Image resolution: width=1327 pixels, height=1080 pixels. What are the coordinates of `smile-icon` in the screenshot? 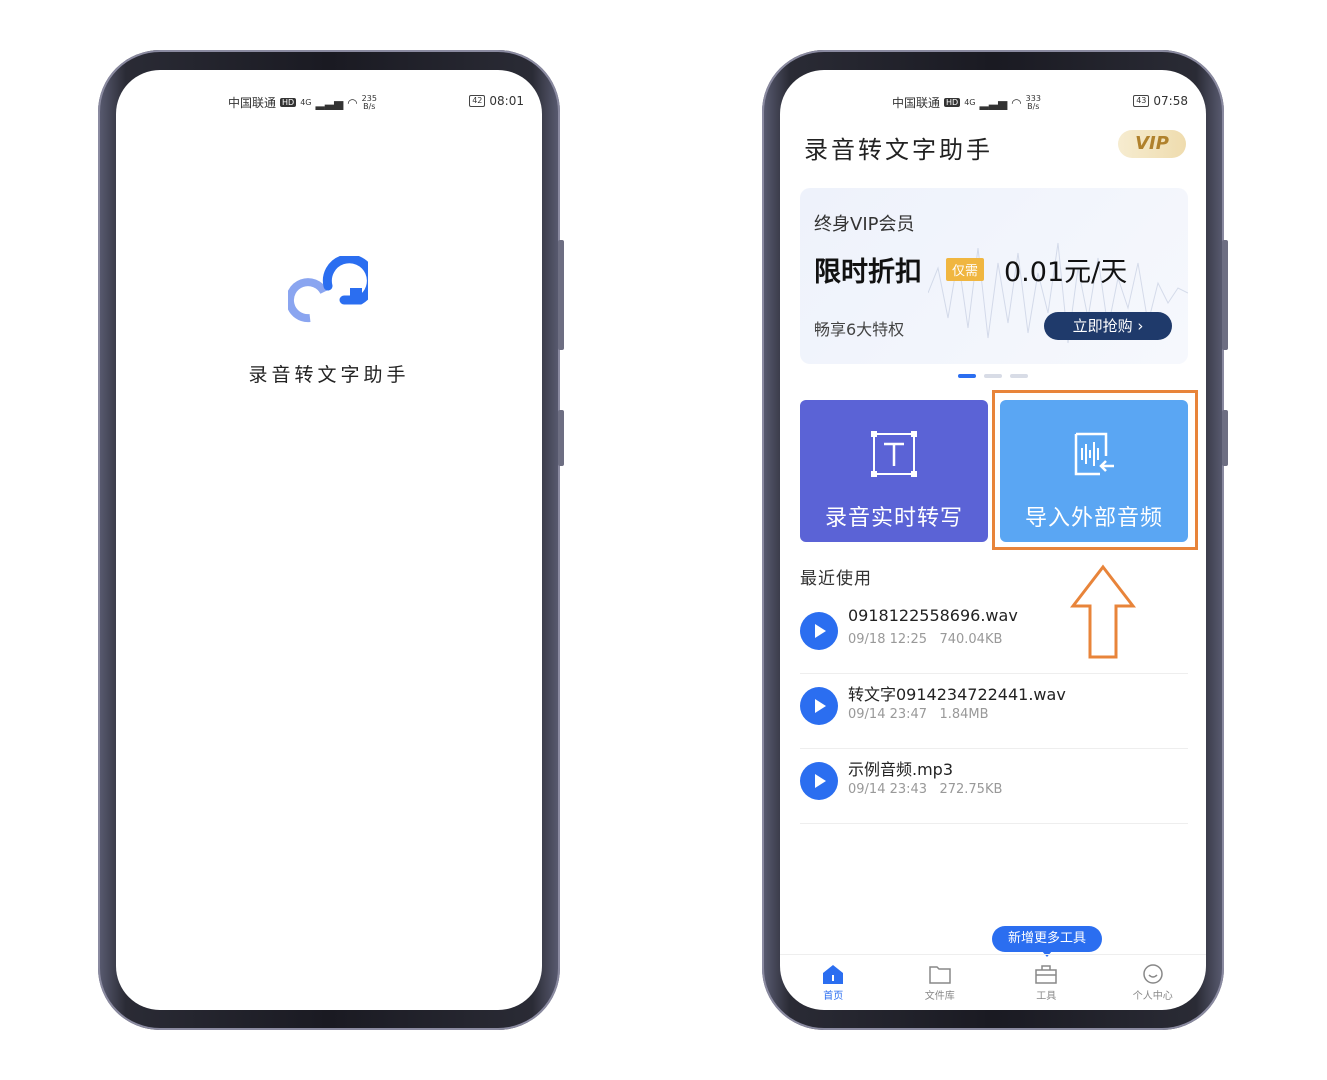 It's located at (1153, 974).